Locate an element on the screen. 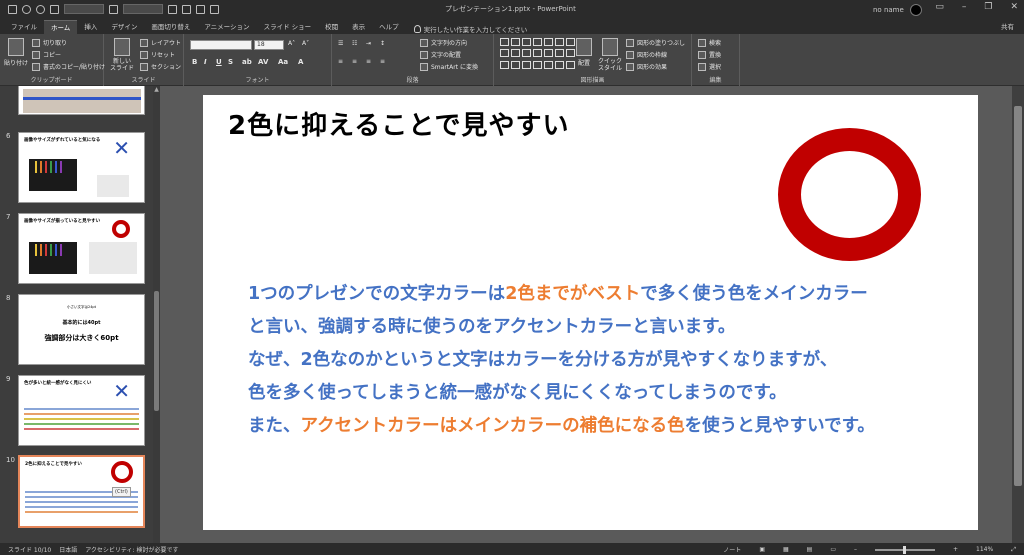 This screenshot has width=1024, height=555. align-text-button: 文字の配置 is located at coordinates (440, 54).